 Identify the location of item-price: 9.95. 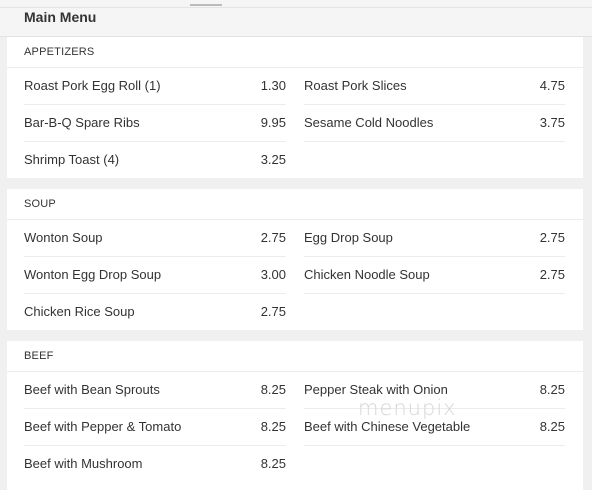
(273, 122).